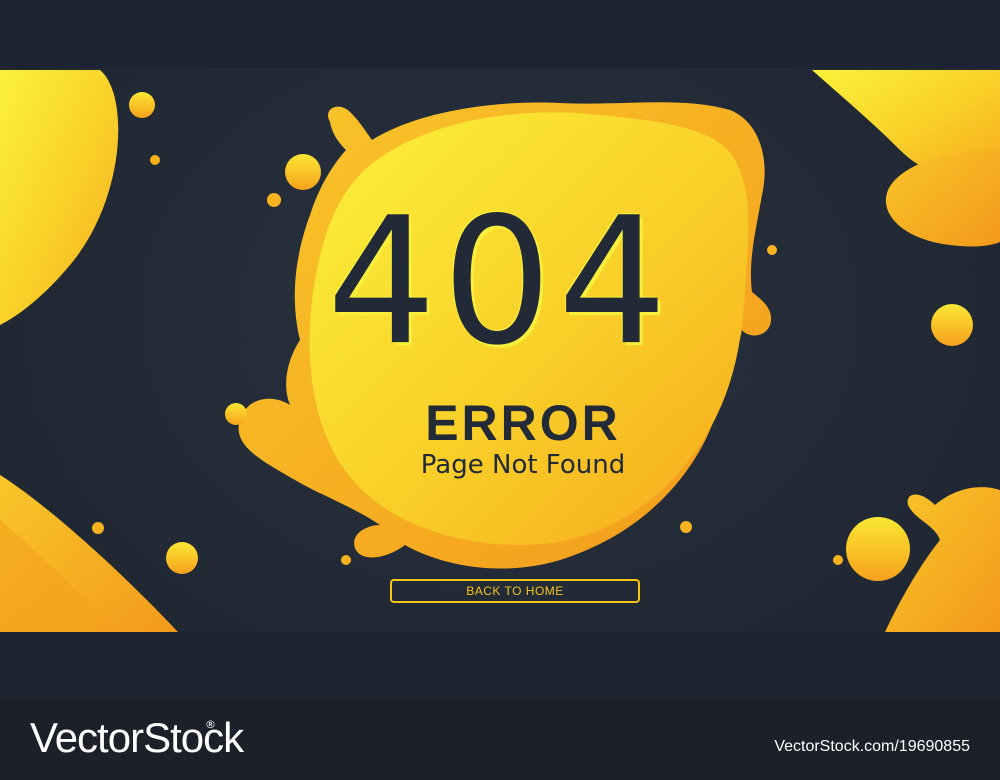 This screenshot has height=780, width=1000. I want to click on error-title: ERROR, so click(523, 423).